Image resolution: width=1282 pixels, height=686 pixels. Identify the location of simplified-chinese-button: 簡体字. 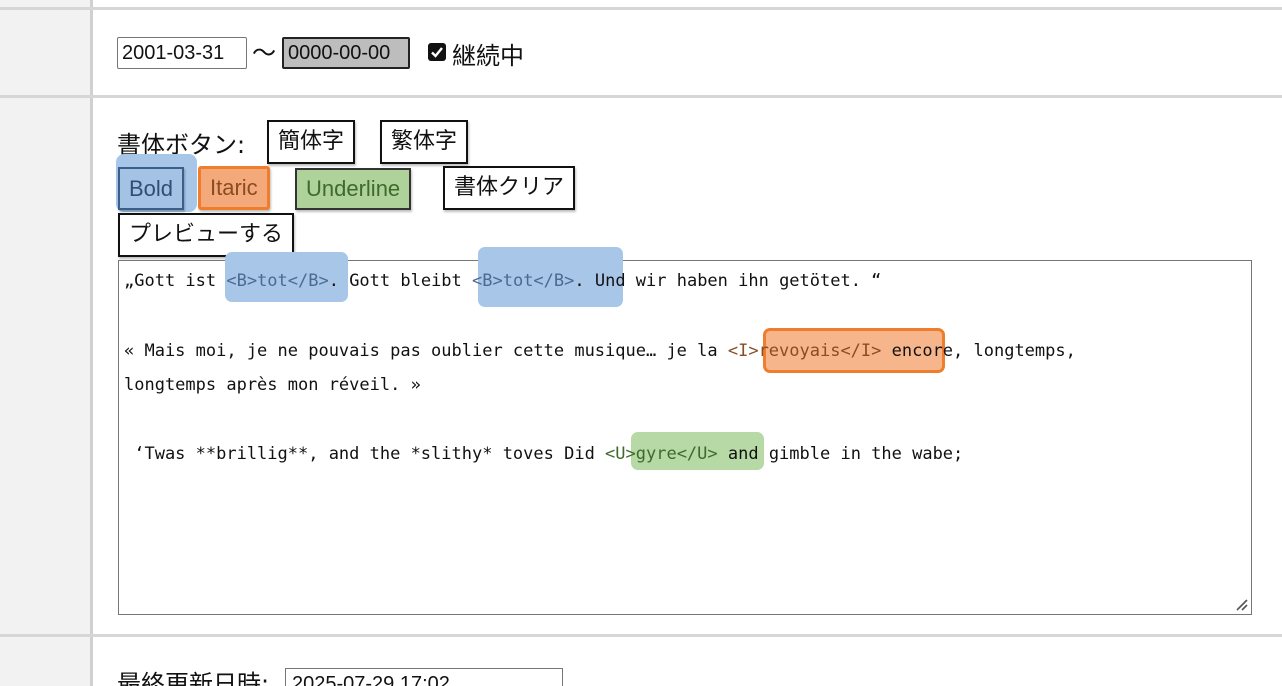
(311, 142).